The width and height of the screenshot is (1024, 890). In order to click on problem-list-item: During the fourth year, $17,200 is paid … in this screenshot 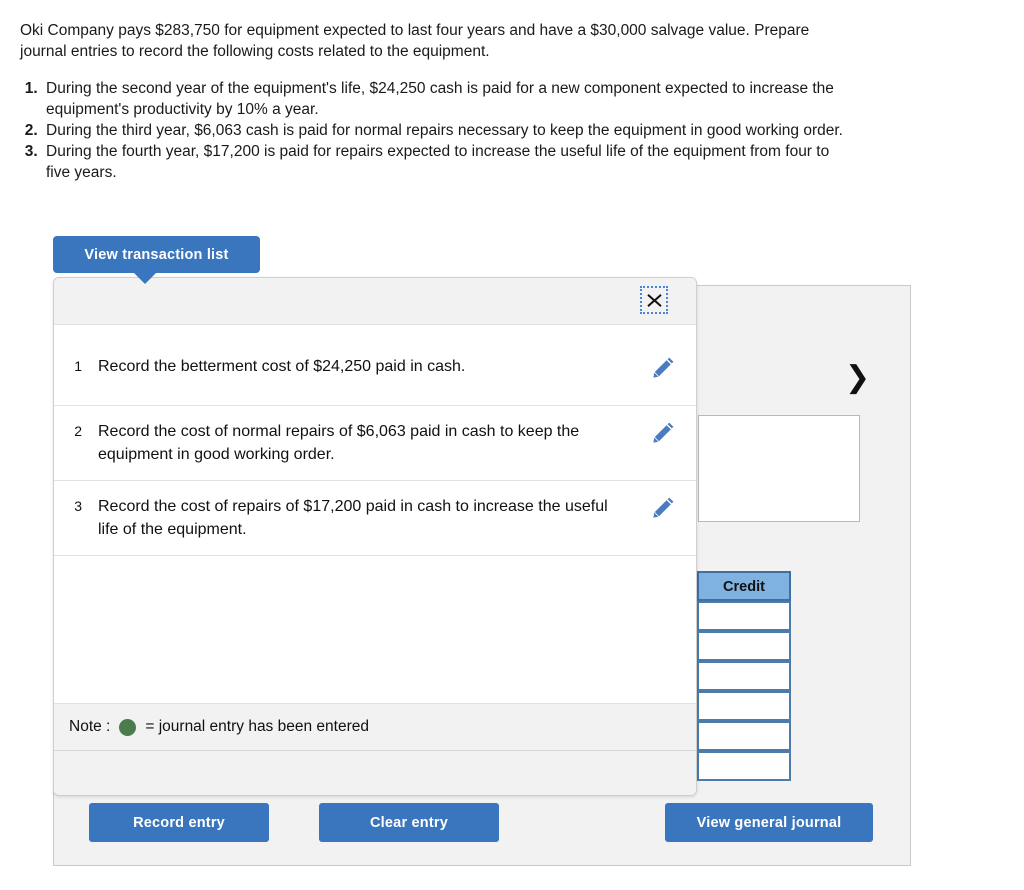, I will do `click(446, 162)`.